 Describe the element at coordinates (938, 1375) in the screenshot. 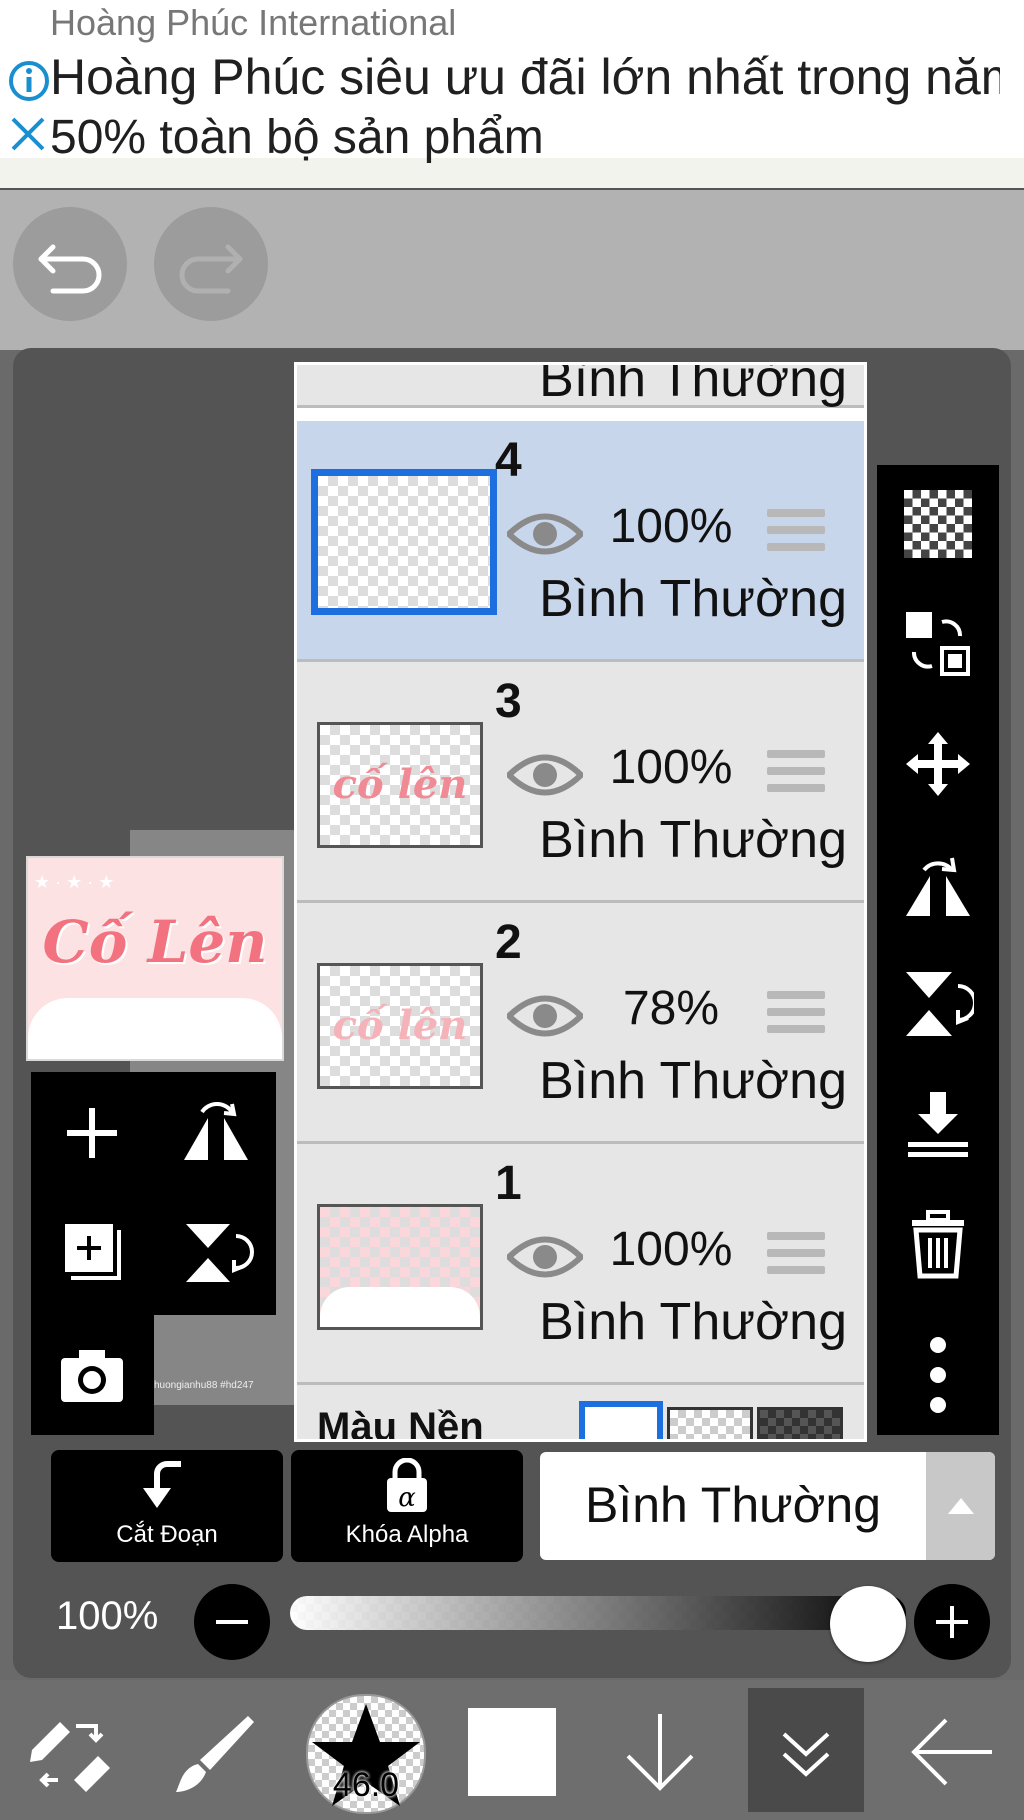

I see `more-options-icon` at that location.